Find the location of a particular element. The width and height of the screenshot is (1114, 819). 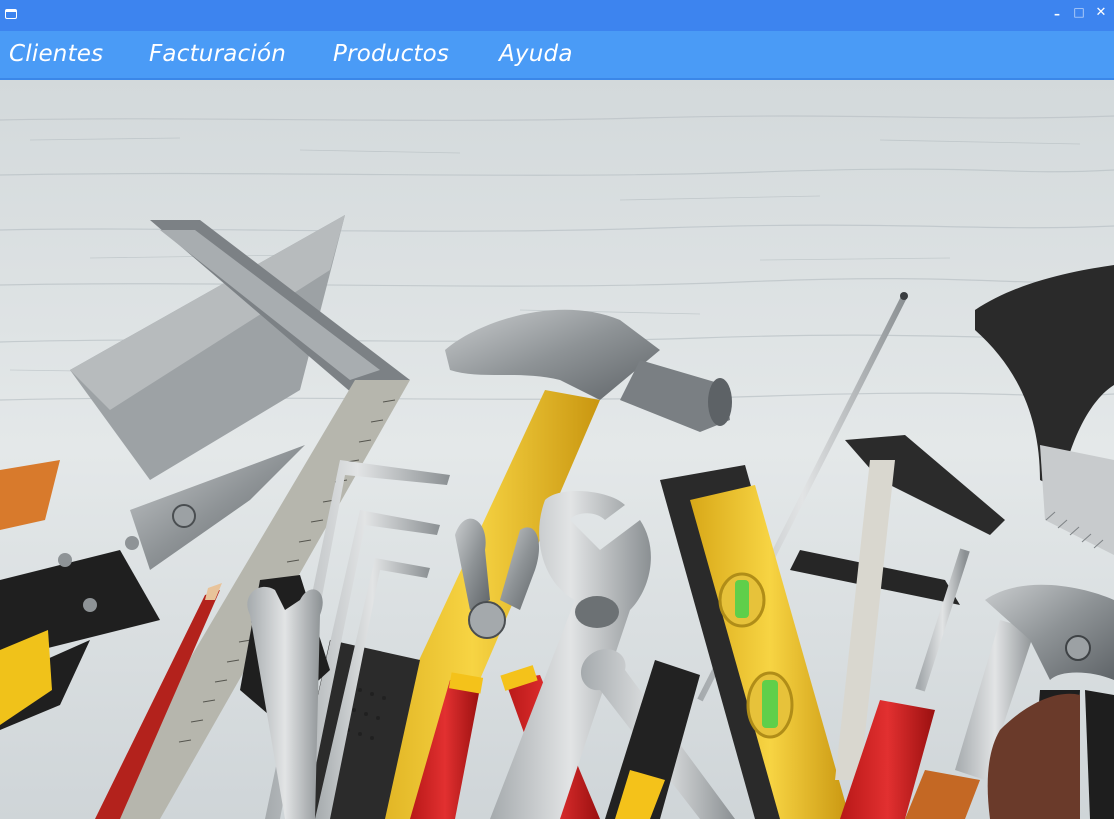

title-bar: – □ ✕ is located at coordinates (557, 15).